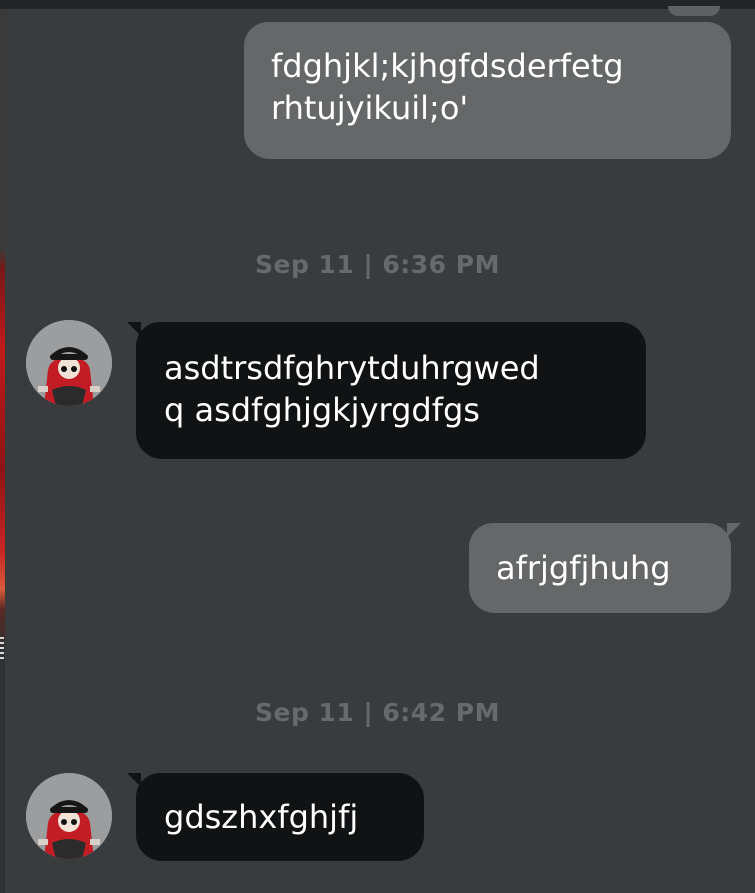  What do you see at coordinates (377, 4) in the screenshot?
I see `top-bar` at bounding box center [377, 4].